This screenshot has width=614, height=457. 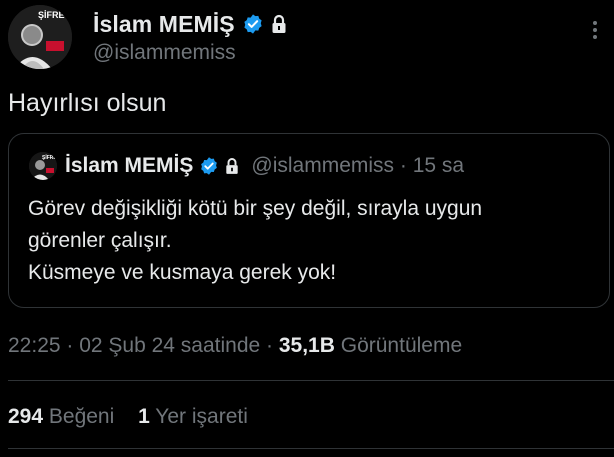 What do you see at coordinates (246, 166) in the screenshot?
I see `quoted-tweet-header: ŞİFRE İslam MEMİŞ @islammemiss · 15 sa` at bounding box center [246, 166].